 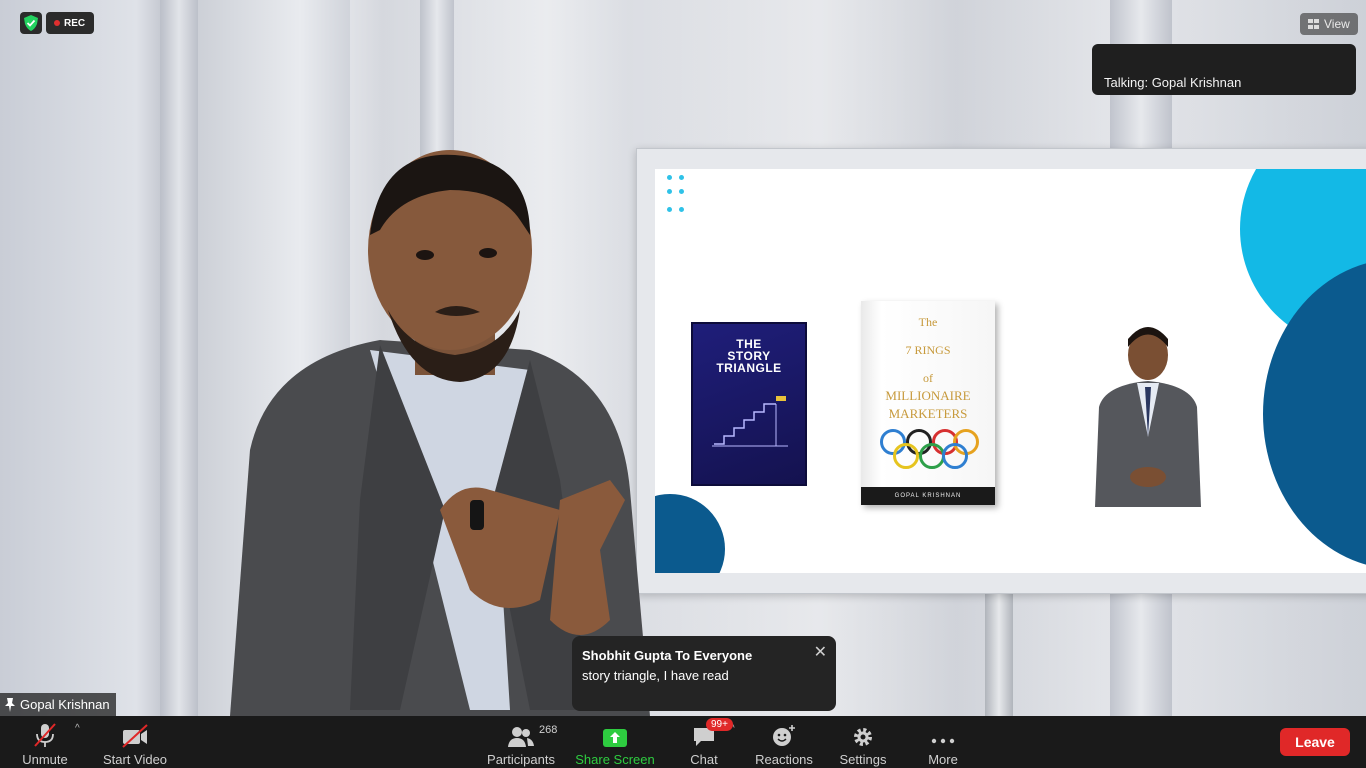 What do you see at coordinates (1337, 24) in the screenshot?
I see `view-label: View` at bounding box center [1337, 24].